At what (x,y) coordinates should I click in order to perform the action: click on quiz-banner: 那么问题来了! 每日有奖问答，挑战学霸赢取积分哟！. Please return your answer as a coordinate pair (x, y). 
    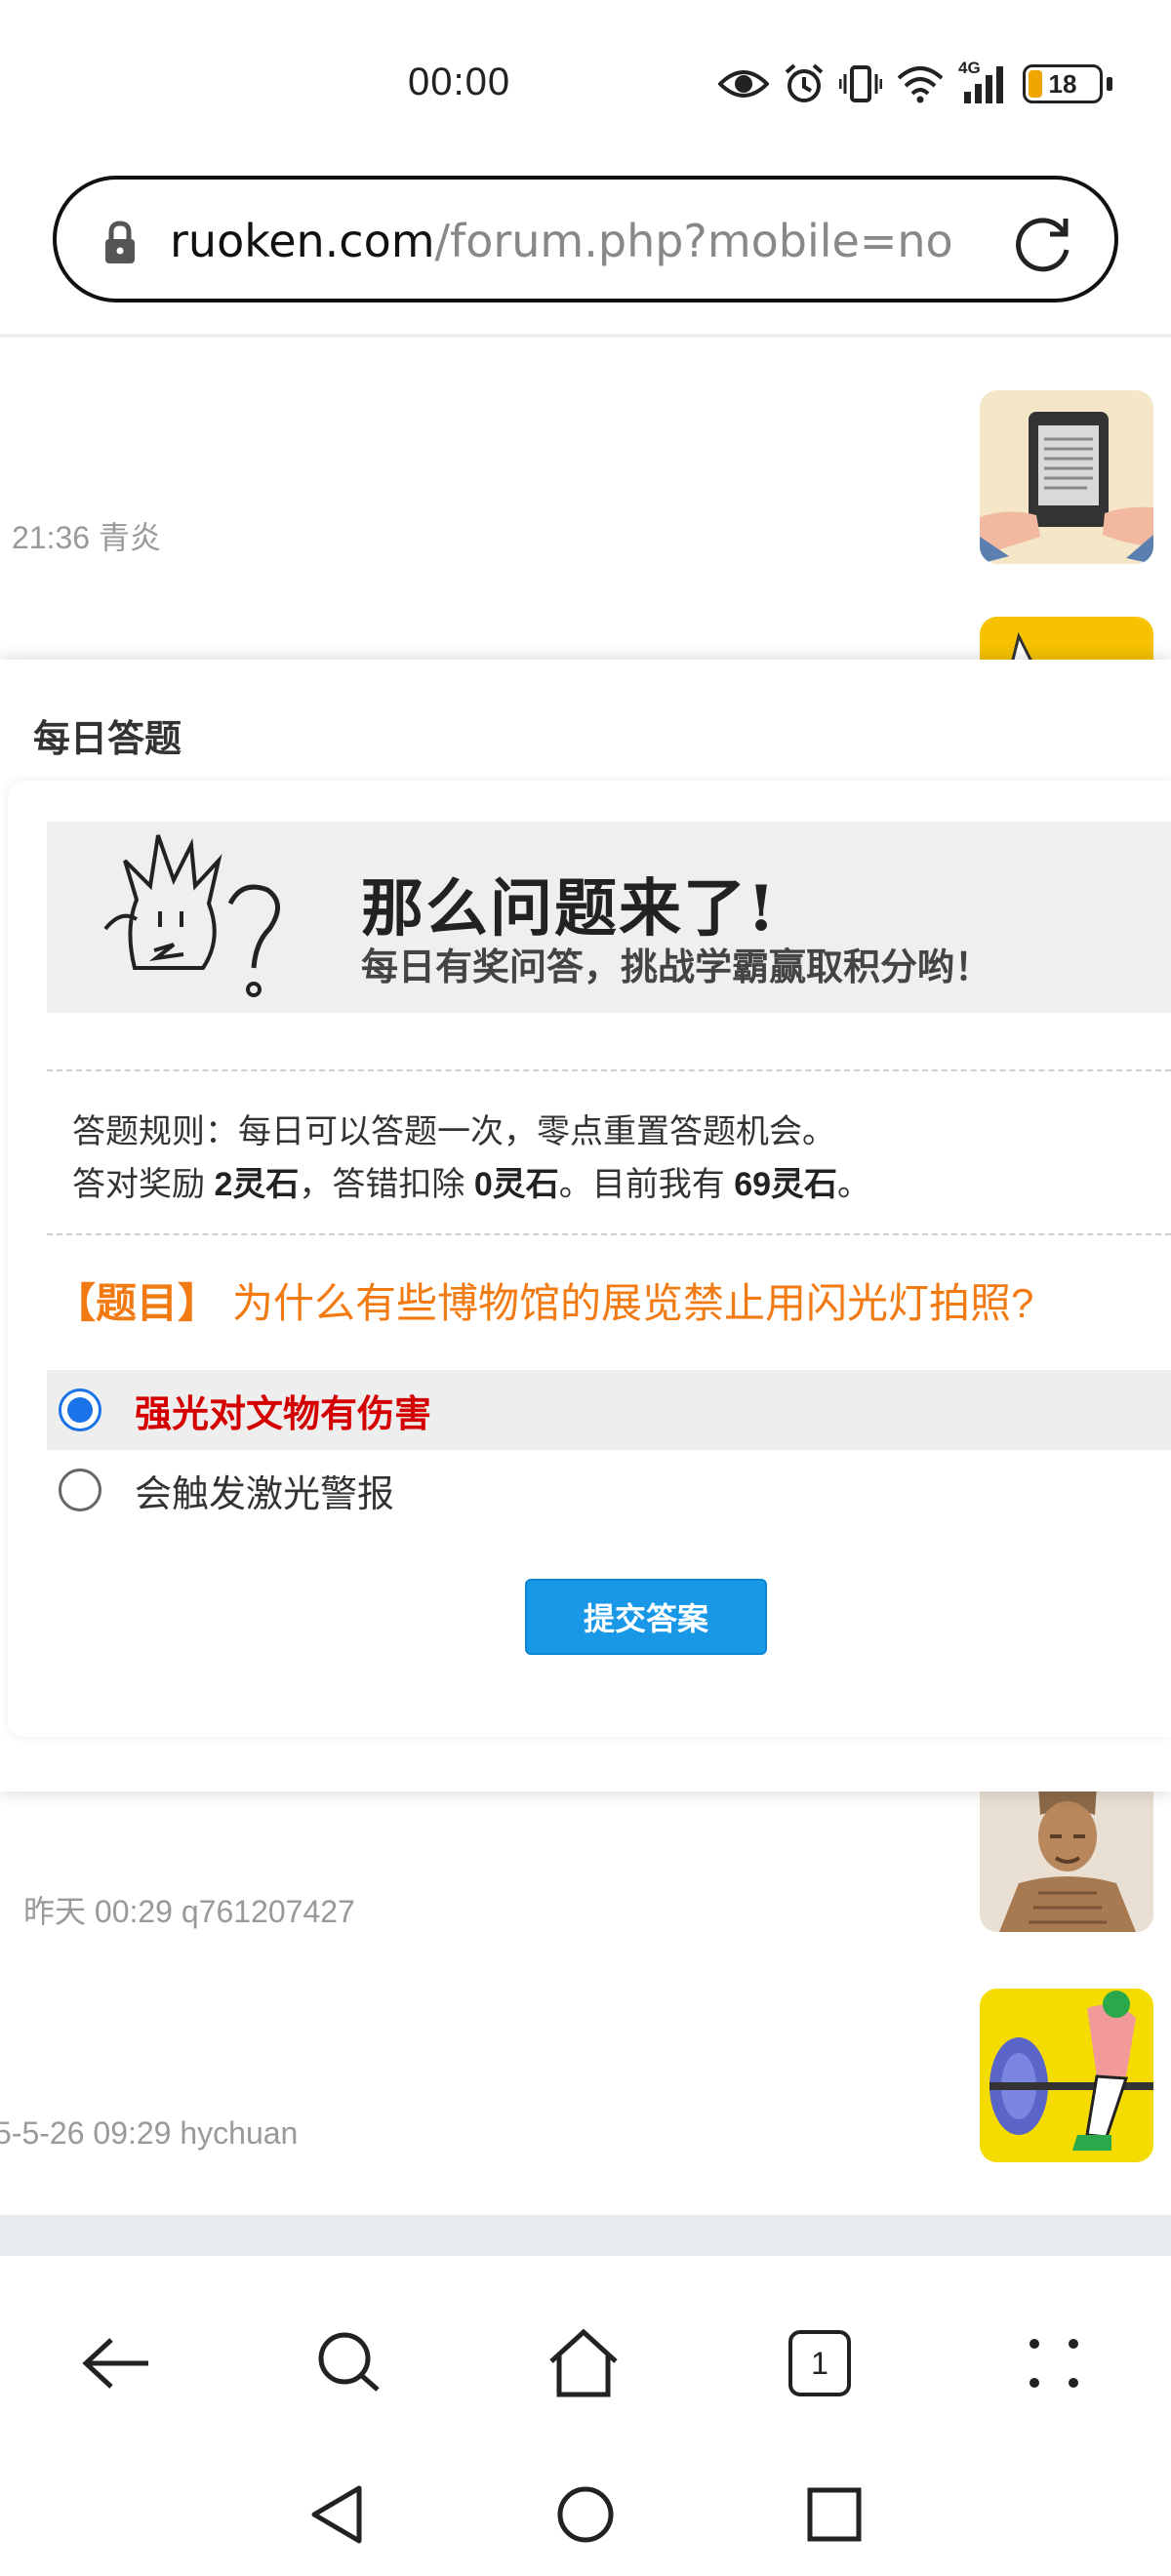
    Looking at the image, I should click on (609, 917).